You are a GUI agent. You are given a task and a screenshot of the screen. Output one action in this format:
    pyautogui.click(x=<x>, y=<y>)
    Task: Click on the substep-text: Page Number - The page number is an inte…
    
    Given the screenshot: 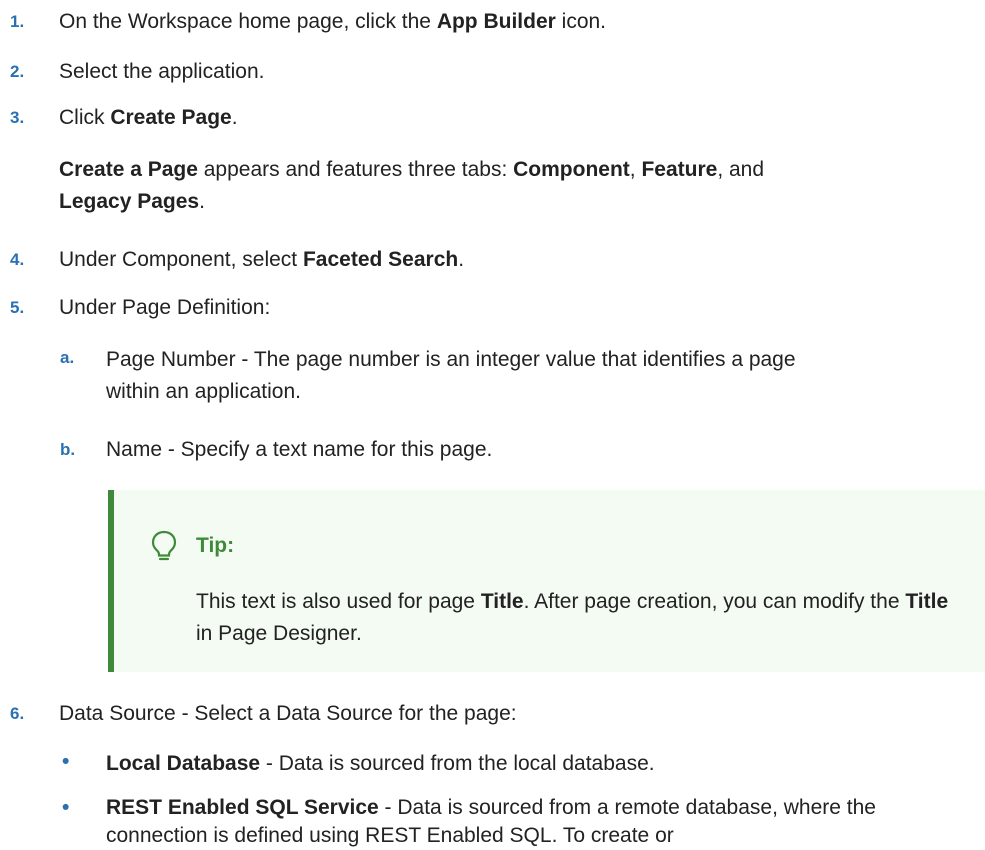 What is the action you would take?
    pyautogui.click(x=451, y=375)
    